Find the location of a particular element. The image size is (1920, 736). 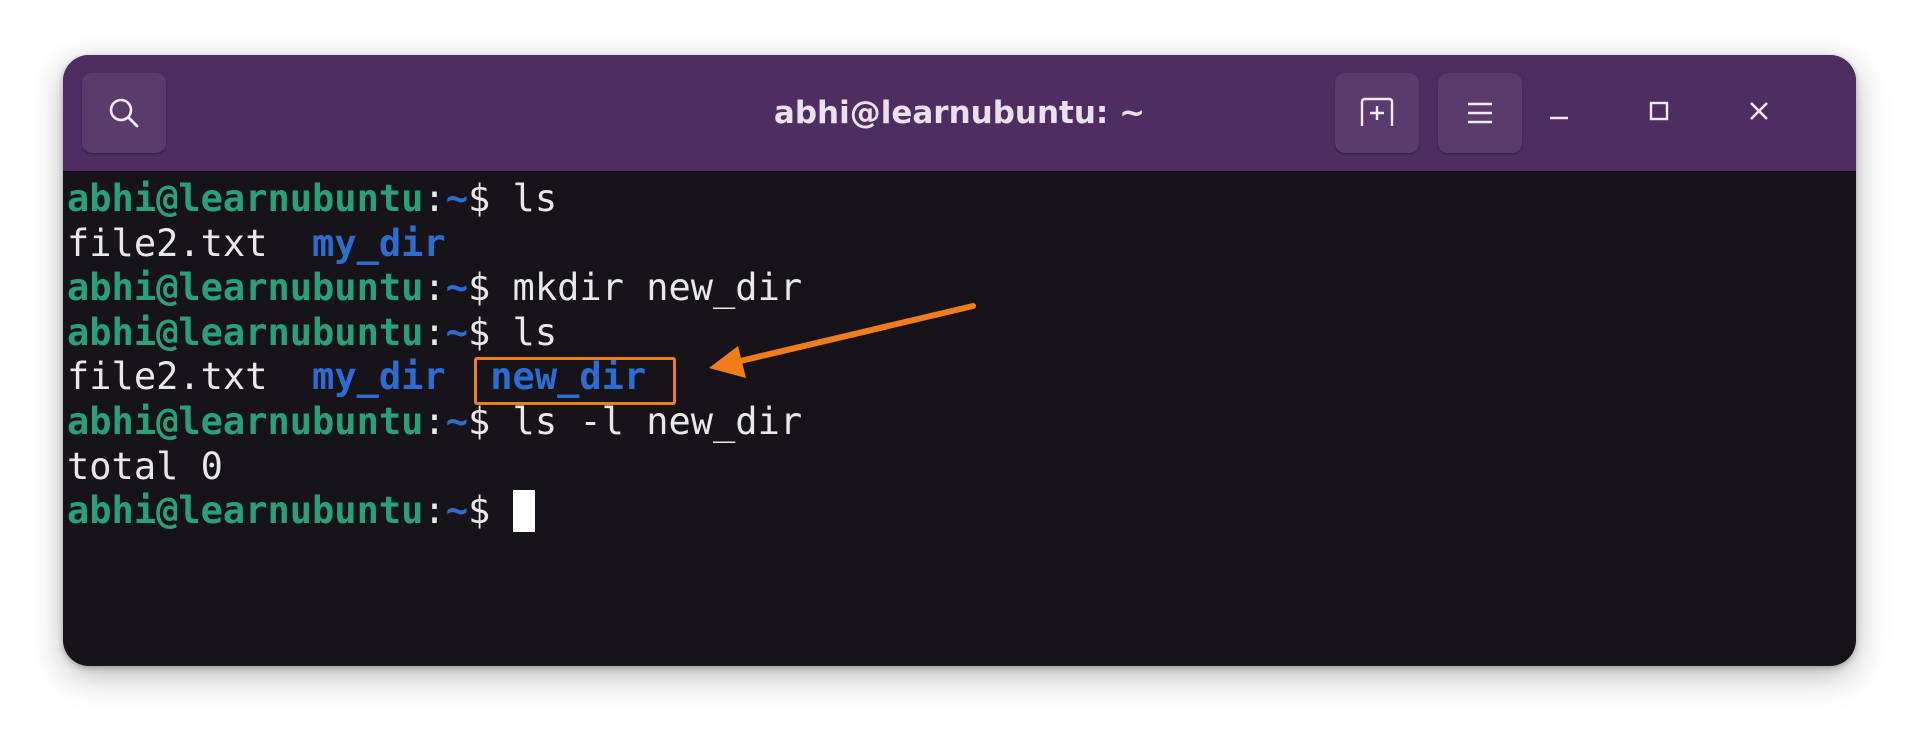

command-line: abhi@learnubuntu:~$ mkdir new_dir is located at coordinates (961, 288).